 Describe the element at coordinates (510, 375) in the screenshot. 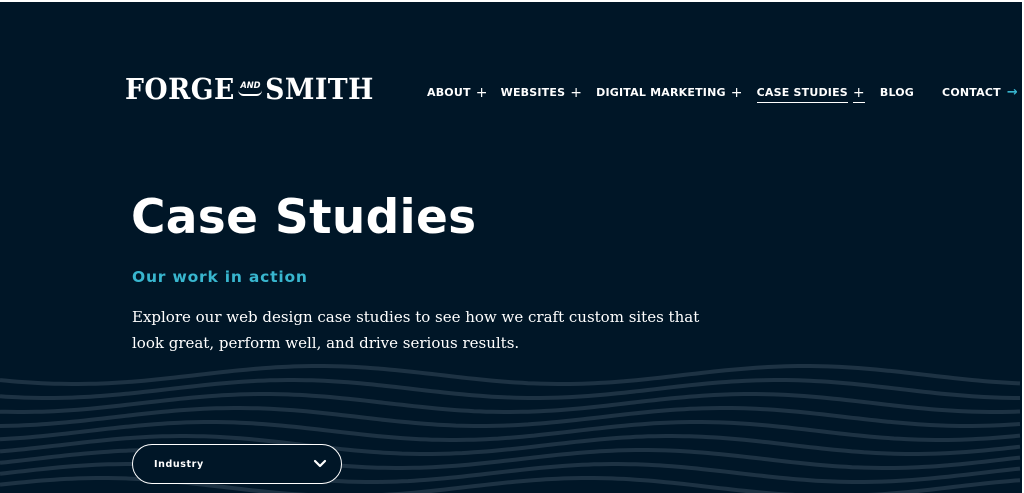

I see `wave-line` at that location.